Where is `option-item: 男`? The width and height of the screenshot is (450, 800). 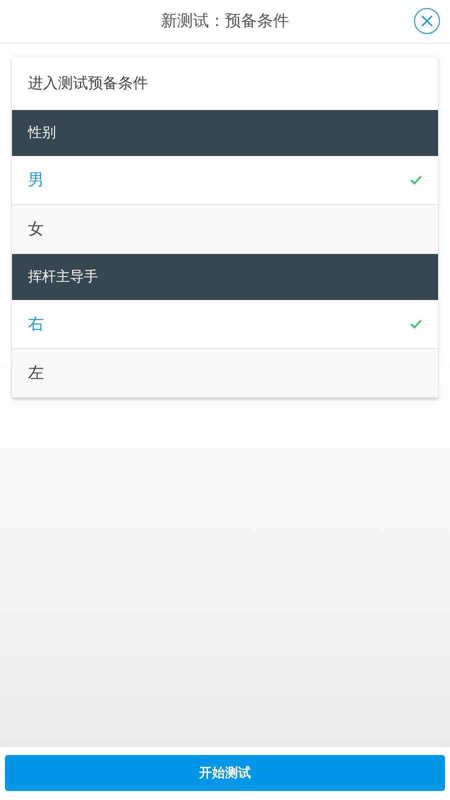 option-item: 男 is located at coordinates (225, 180).